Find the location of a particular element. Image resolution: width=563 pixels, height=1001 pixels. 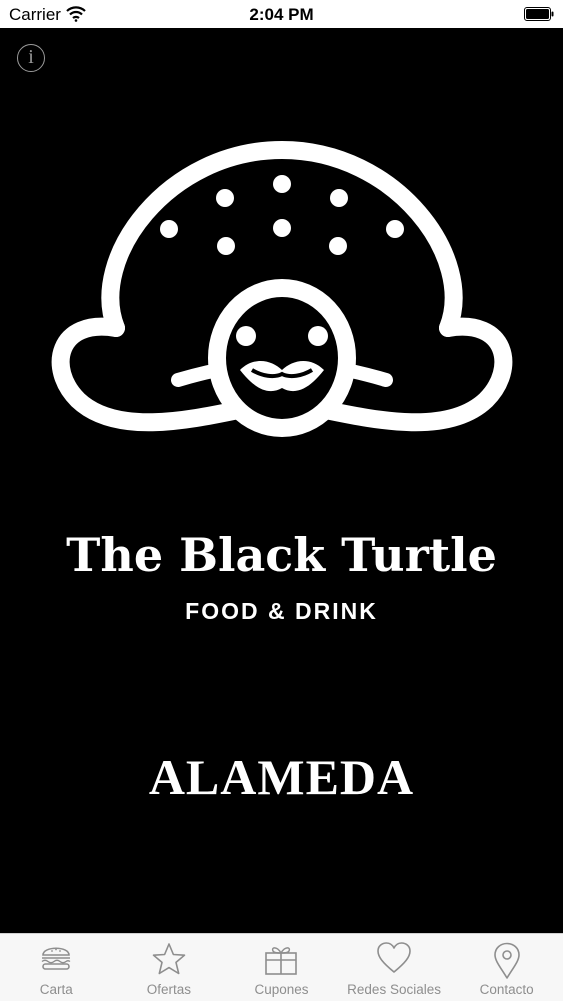

brand-name: The Black Turtle is located at coordinates (281, 555).